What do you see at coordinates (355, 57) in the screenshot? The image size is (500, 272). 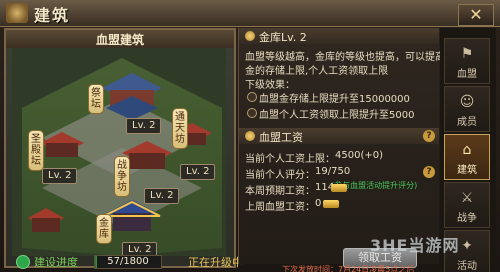 I see `description-line-1: 血盟等级越高，金库的等级也提高，可以提高血盟` at bounding box center [355, 57].